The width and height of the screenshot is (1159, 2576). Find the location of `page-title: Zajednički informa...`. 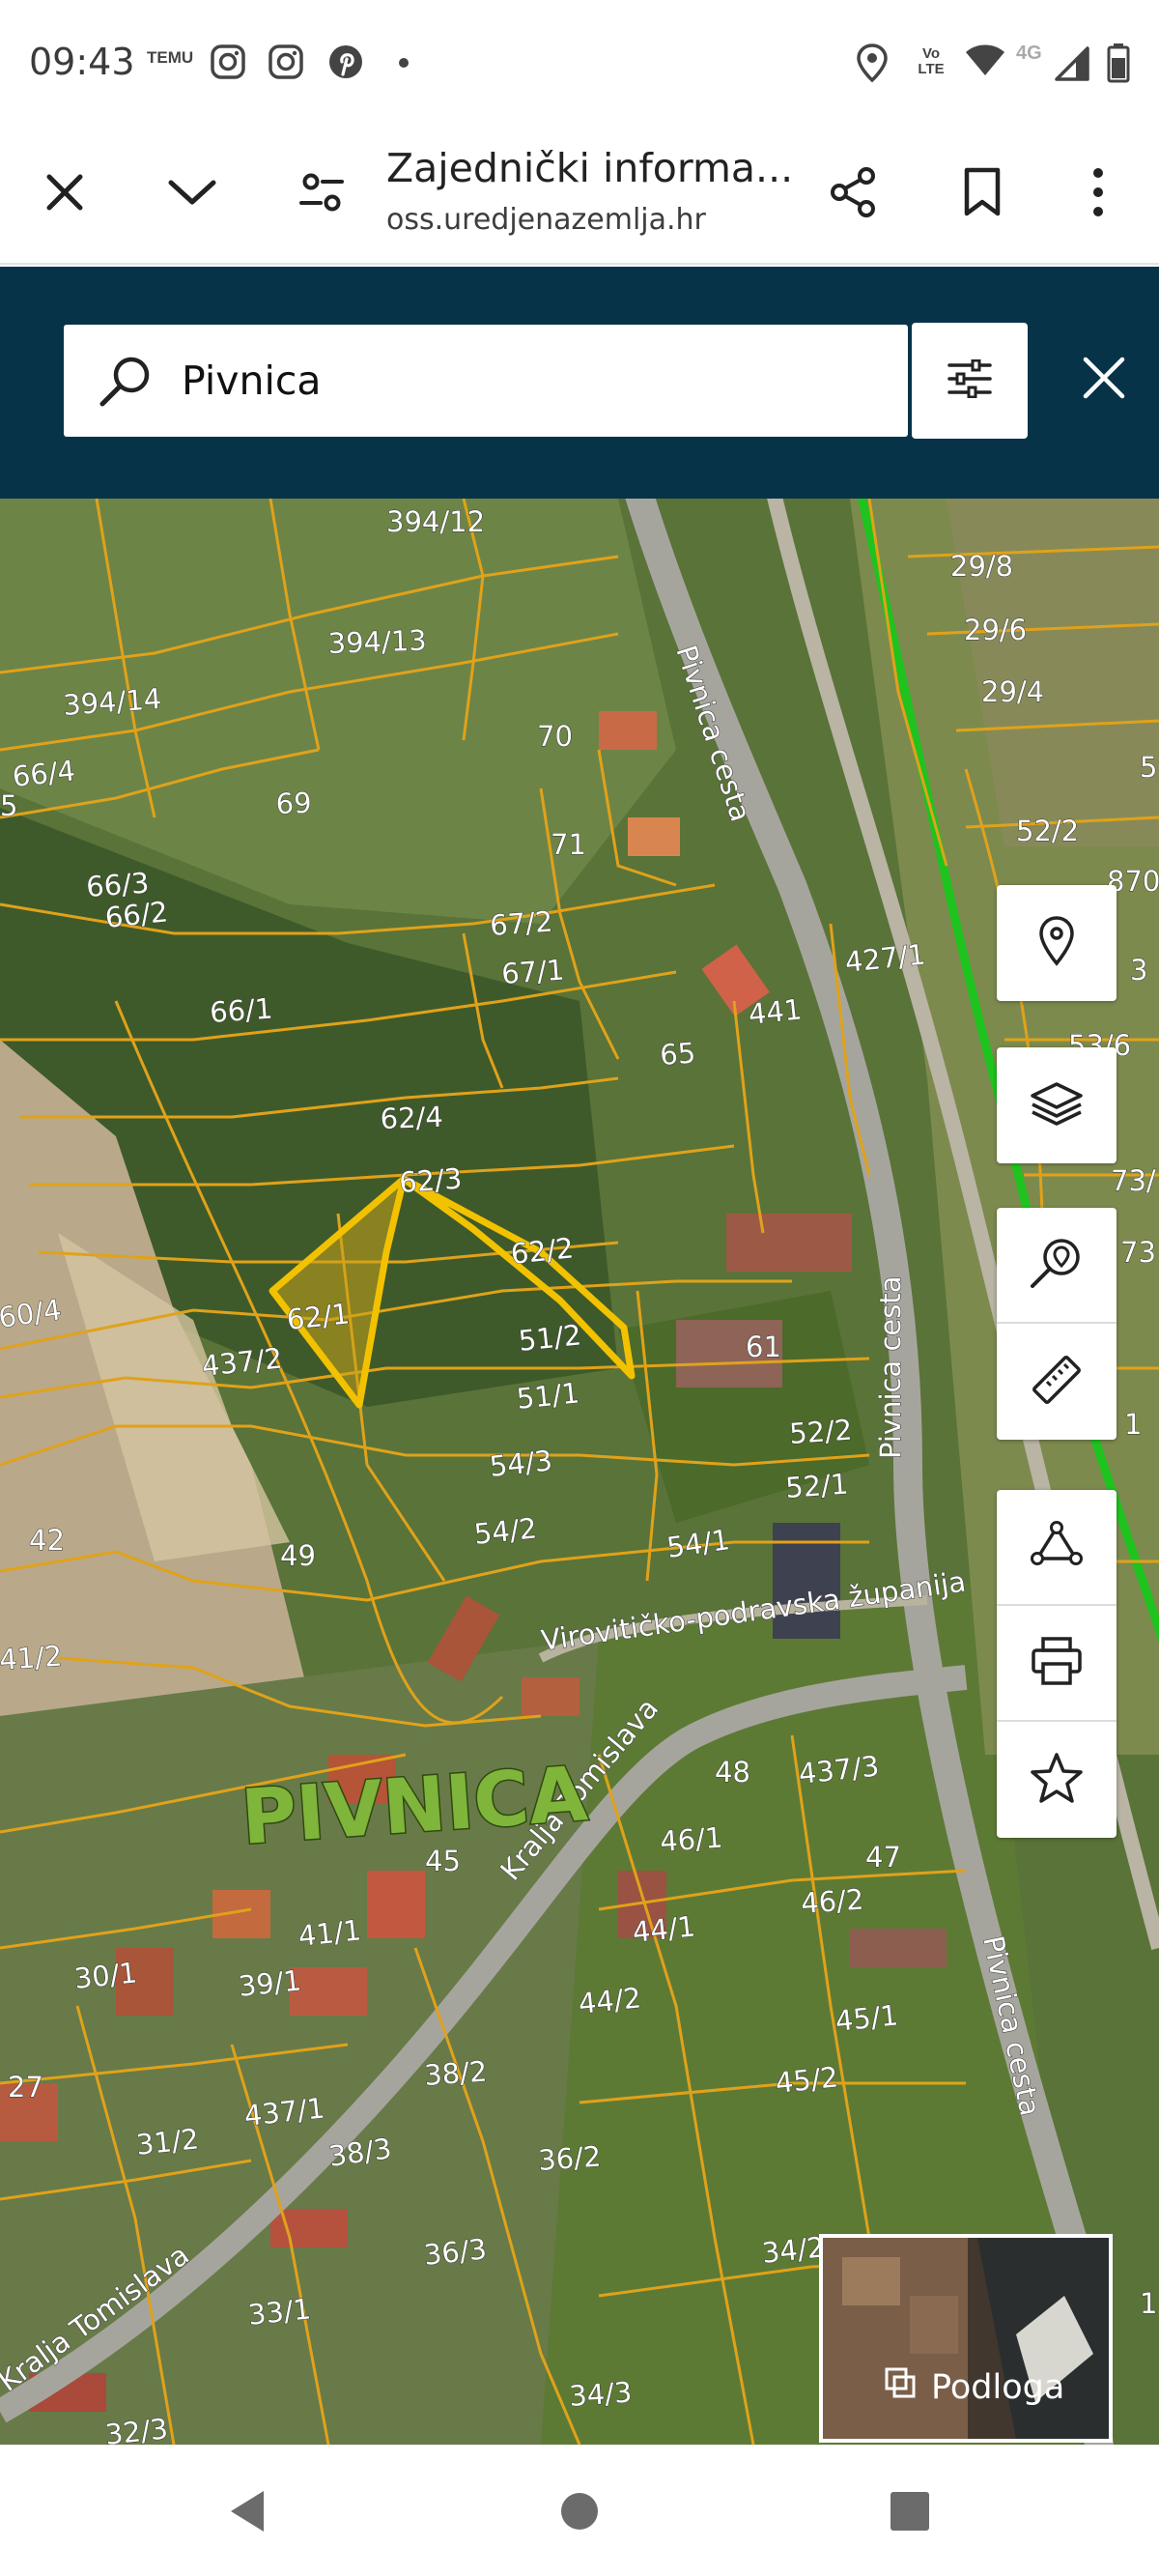

page-title: Zajednički informa... is located at coordinates (590, 168).